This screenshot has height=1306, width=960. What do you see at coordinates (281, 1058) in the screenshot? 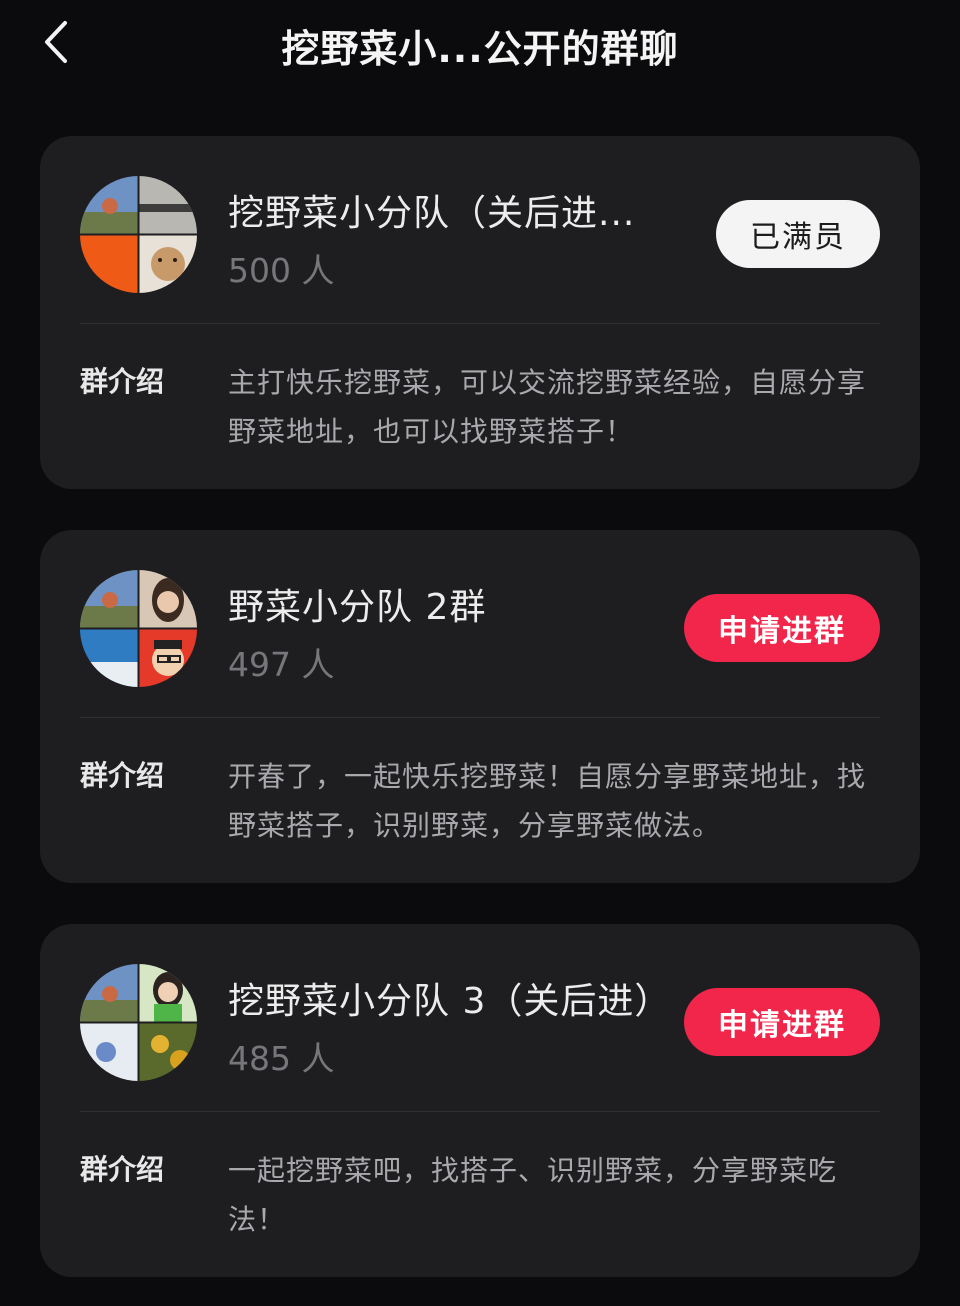
I see `member-count: 485 人` at bounding box center [281, 1058].